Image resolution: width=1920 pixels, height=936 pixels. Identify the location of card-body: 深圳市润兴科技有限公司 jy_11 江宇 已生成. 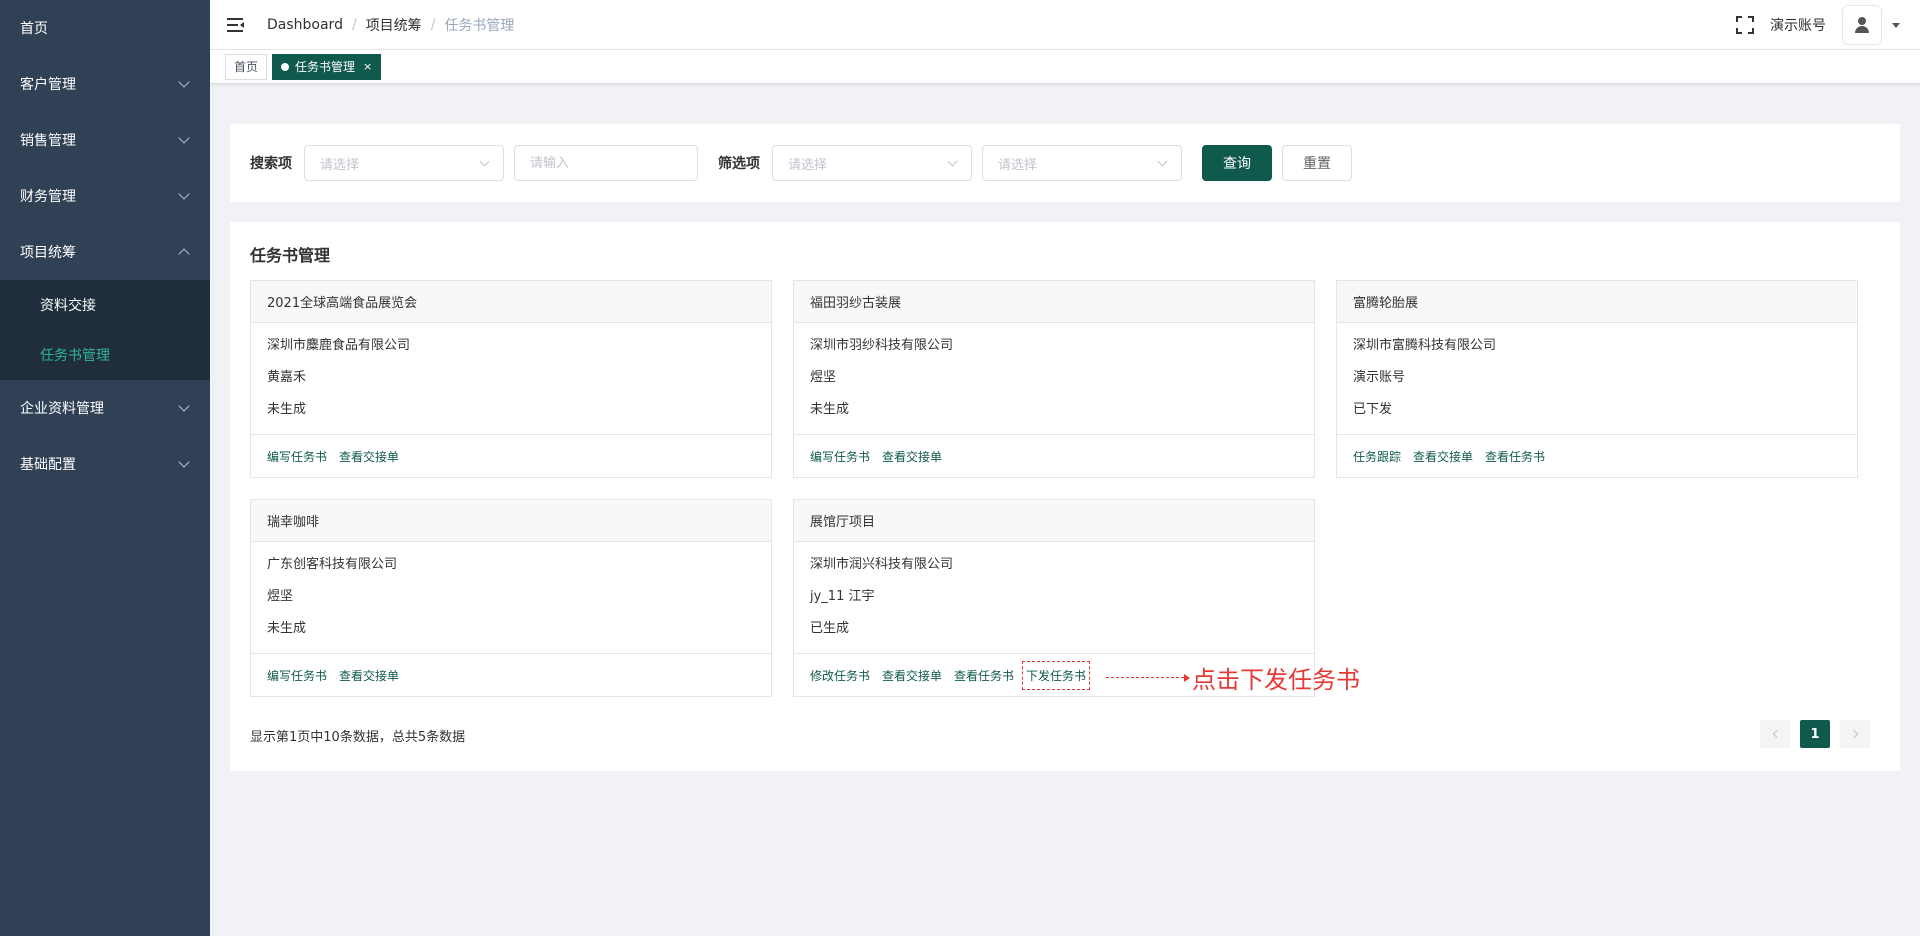
(1054, 598).